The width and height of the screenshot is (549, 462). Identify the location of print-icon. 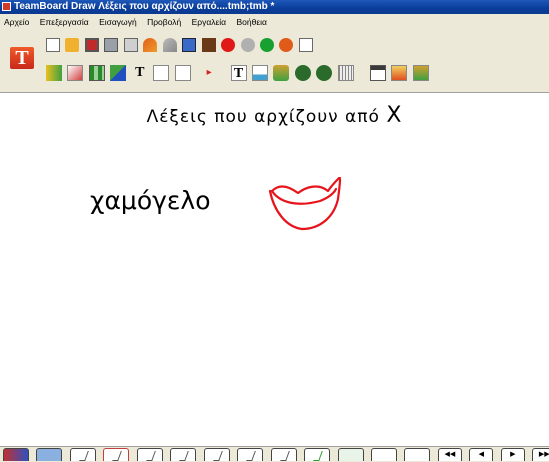
(111, 44).